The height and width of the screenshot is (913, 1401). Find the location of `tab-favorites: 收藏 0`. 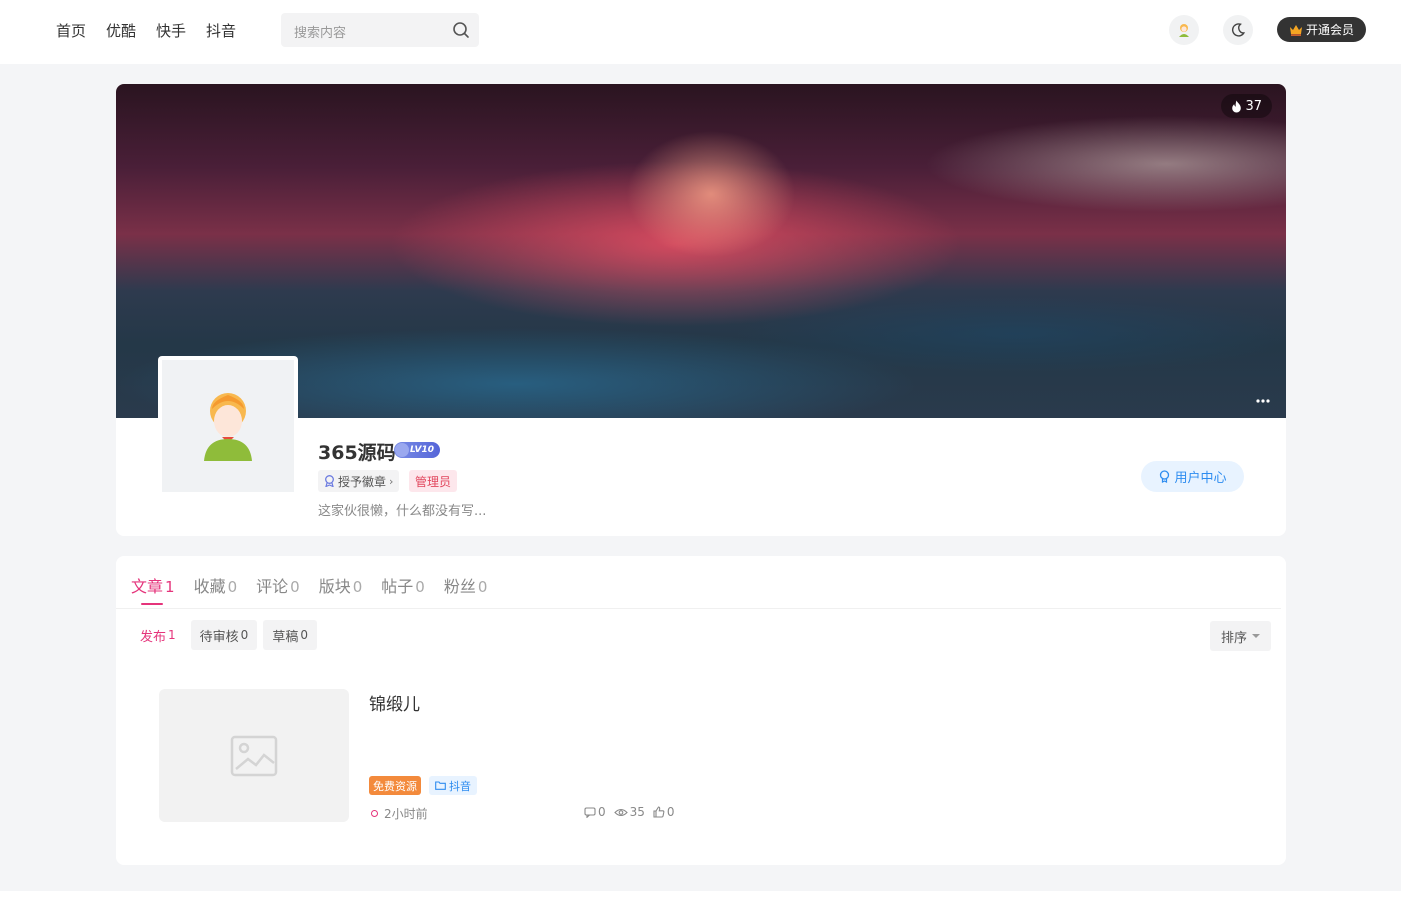

tab-favorites: 收藏 0 is located at coordinates (216, 589).